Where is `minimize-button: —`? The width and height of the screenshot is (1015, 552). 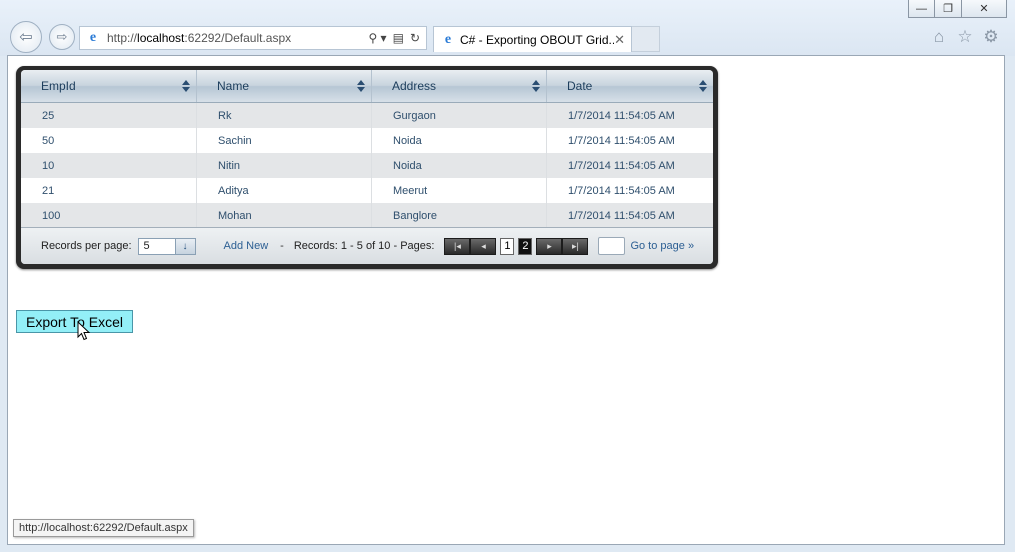
minimize-button: — is located at coordinates (921, 9).